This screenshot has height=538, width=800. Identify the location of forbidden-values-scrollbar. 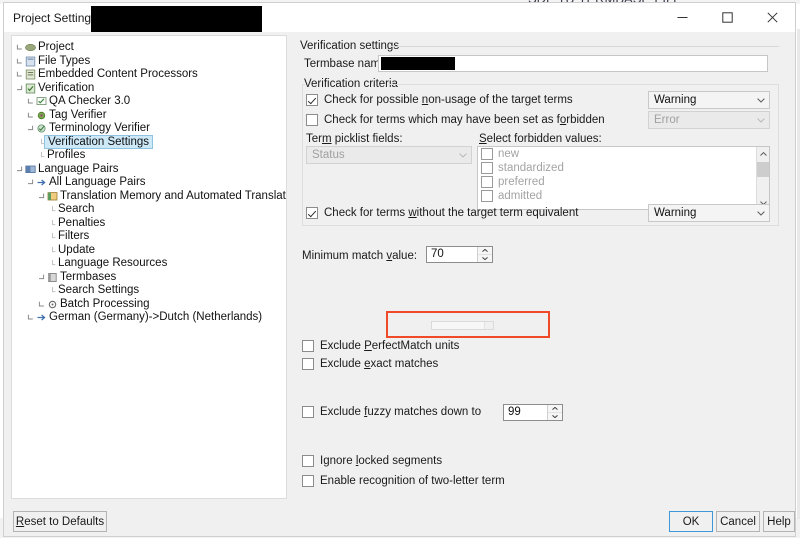
(762, 178).